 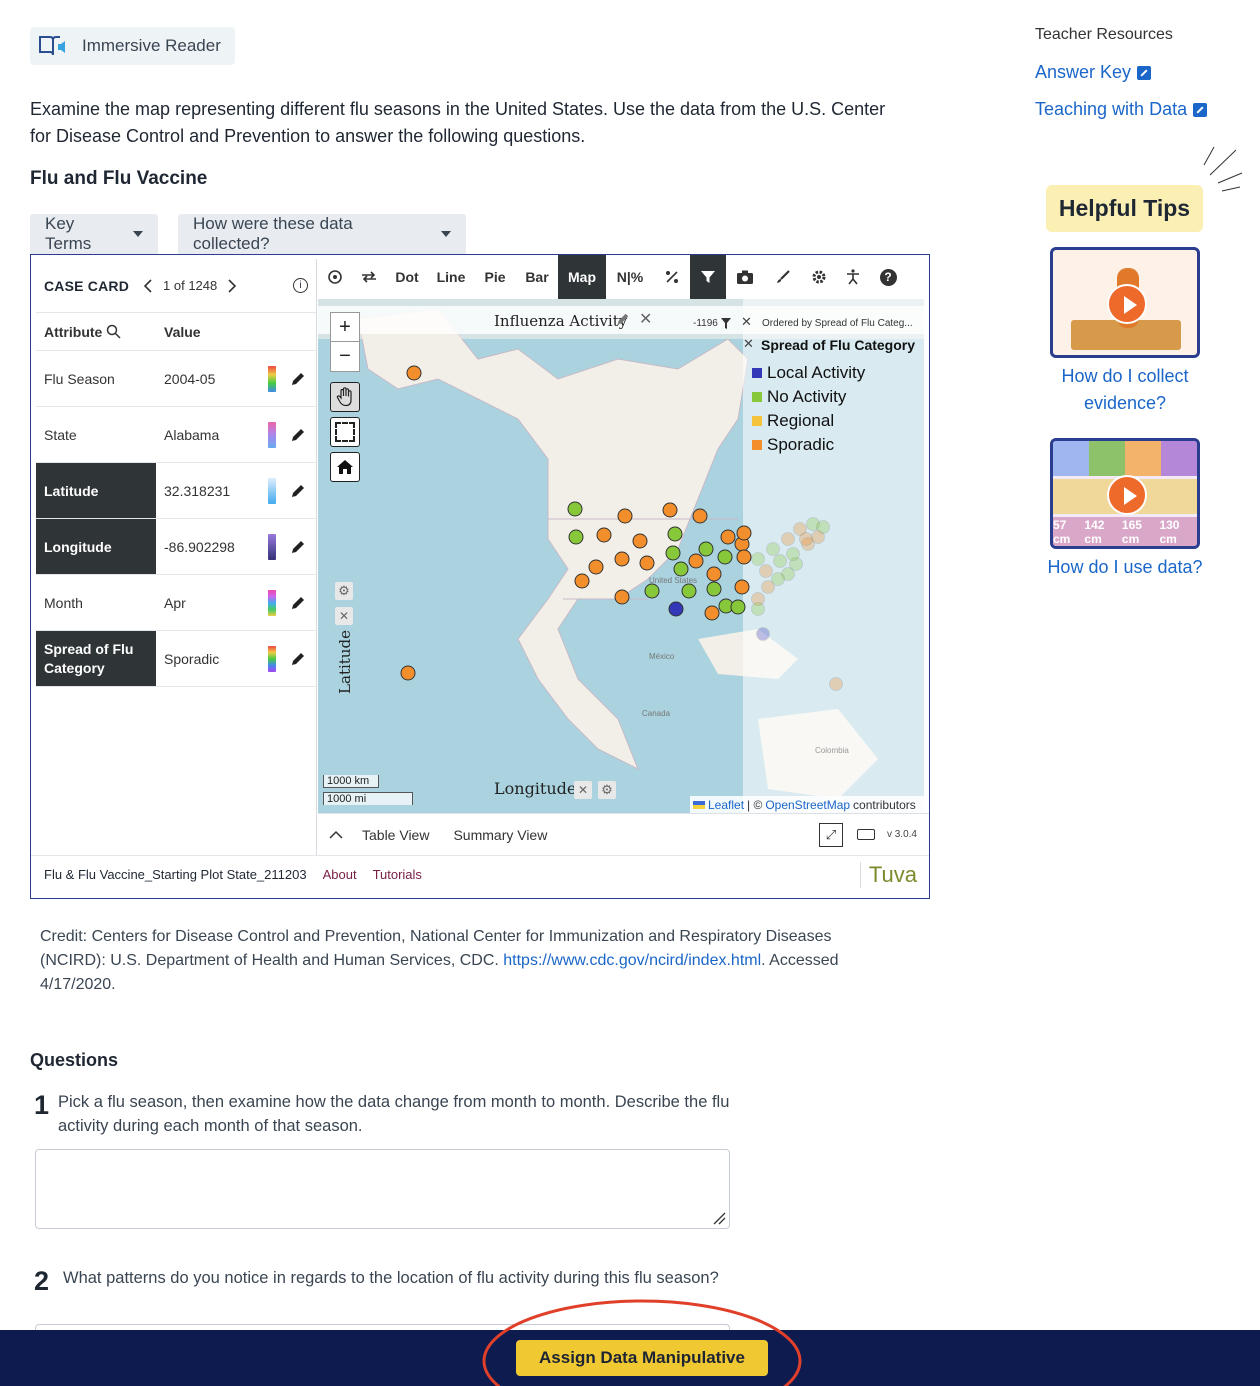 What do you see at coordinates (345, 432) in the screenshot?
I see `marquee-select-icon` at bounding box center [345, 432].